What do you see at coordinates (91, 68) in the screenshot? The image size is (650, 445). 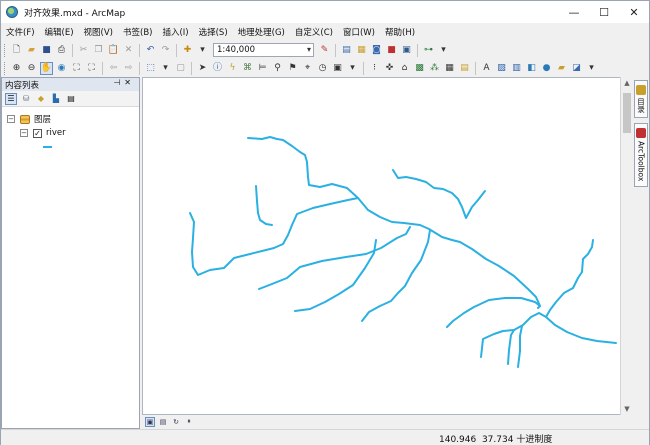 I see `fixed-zoom-out-icon: ⛶` at bounding box center [91, 68].